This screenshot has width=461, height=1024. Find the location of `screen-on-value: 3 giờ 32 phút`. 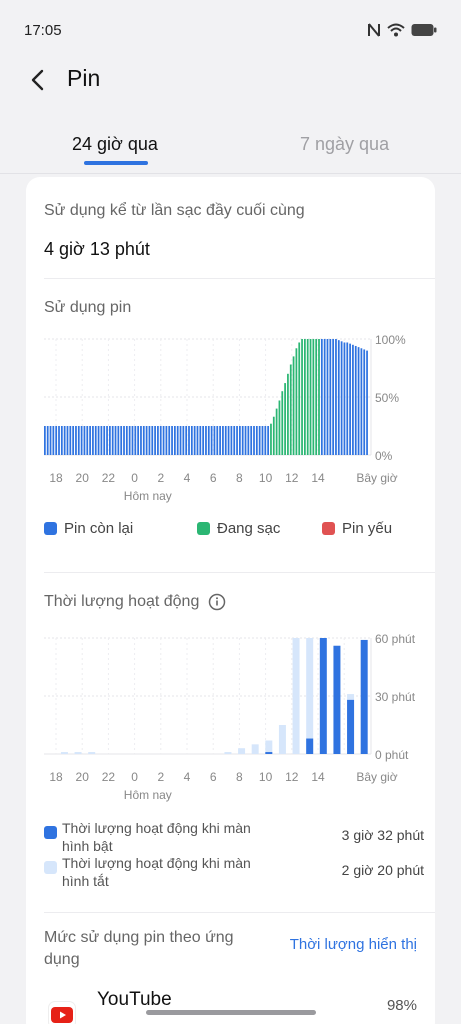

screen-on-value: 3 giờ 32 phút is located at coordinates (382, 835).